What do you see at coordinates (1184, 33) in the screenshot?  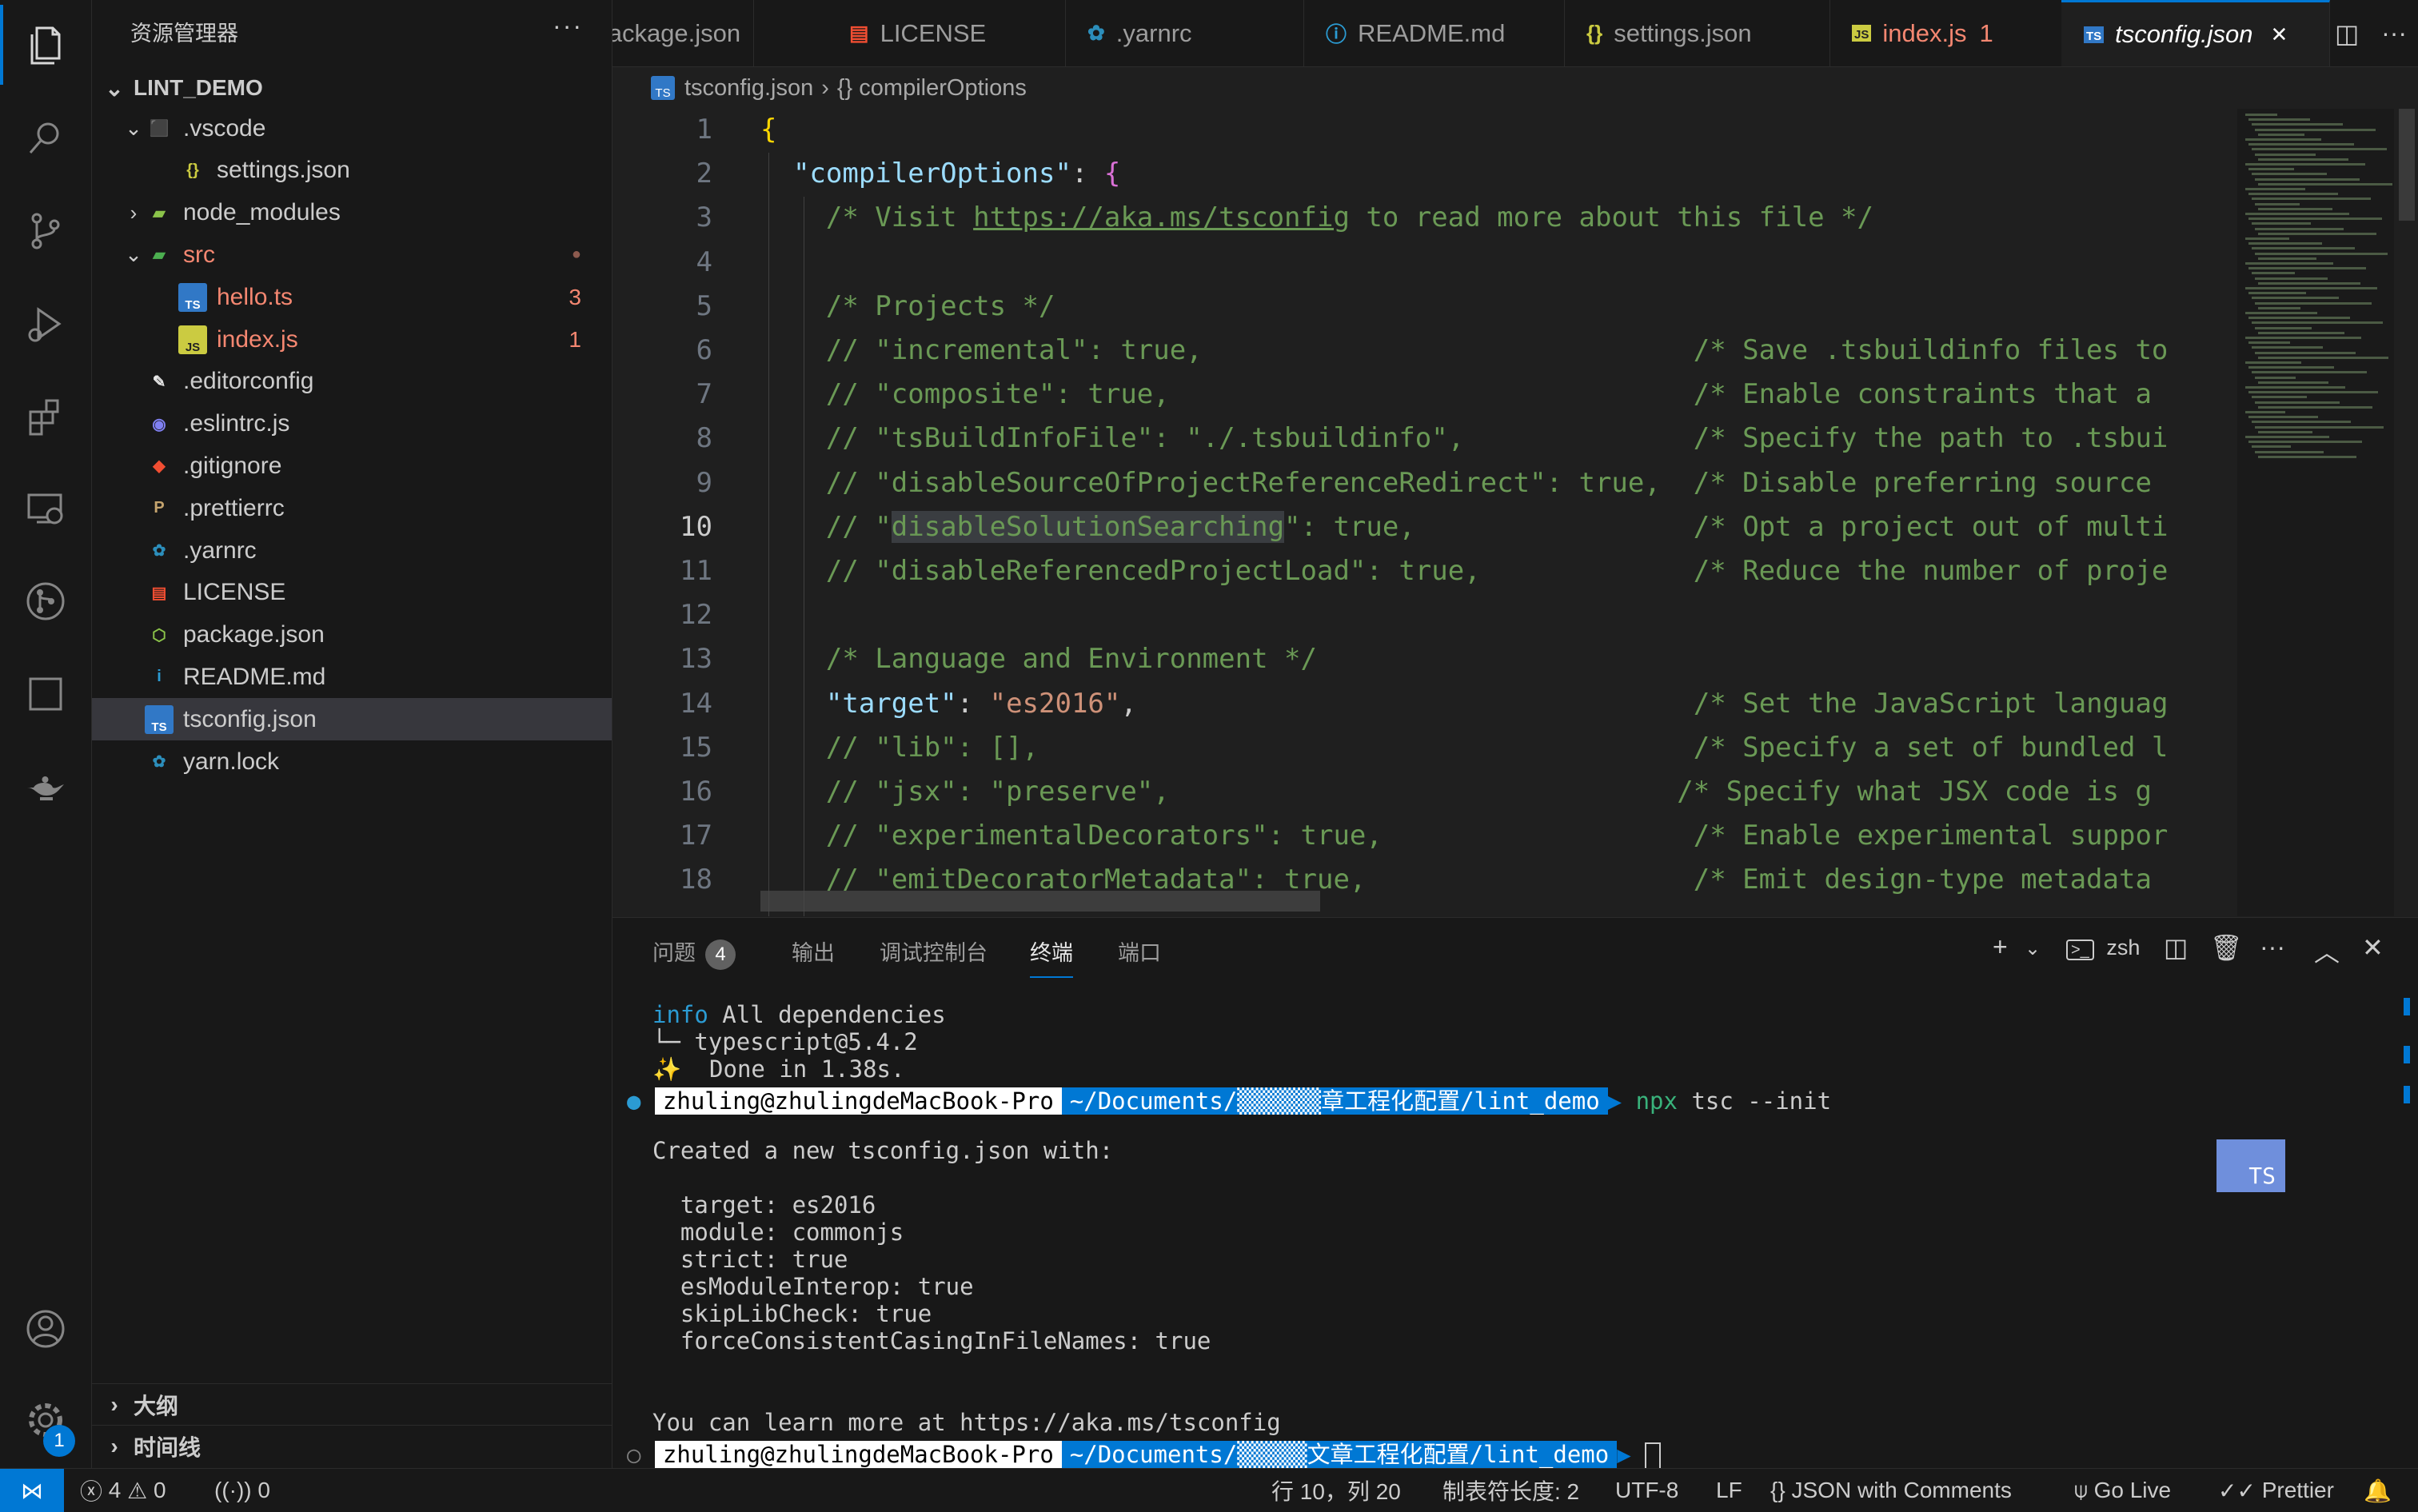 I see `editor-tab: ✿ .yarnrc` at bounding box center [1184, 33].